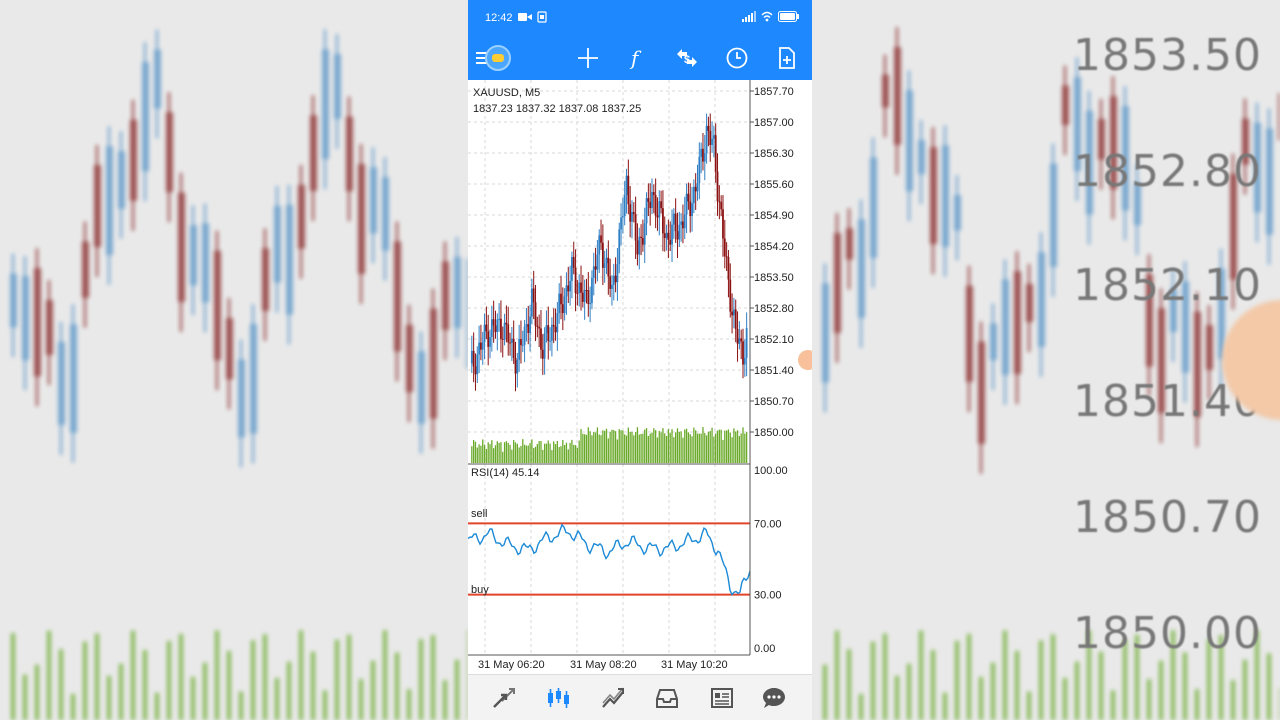  Describe the element at coordinates (771, 471) in the screenshot. I see `rsi-tick-label: 100.00` at that location.